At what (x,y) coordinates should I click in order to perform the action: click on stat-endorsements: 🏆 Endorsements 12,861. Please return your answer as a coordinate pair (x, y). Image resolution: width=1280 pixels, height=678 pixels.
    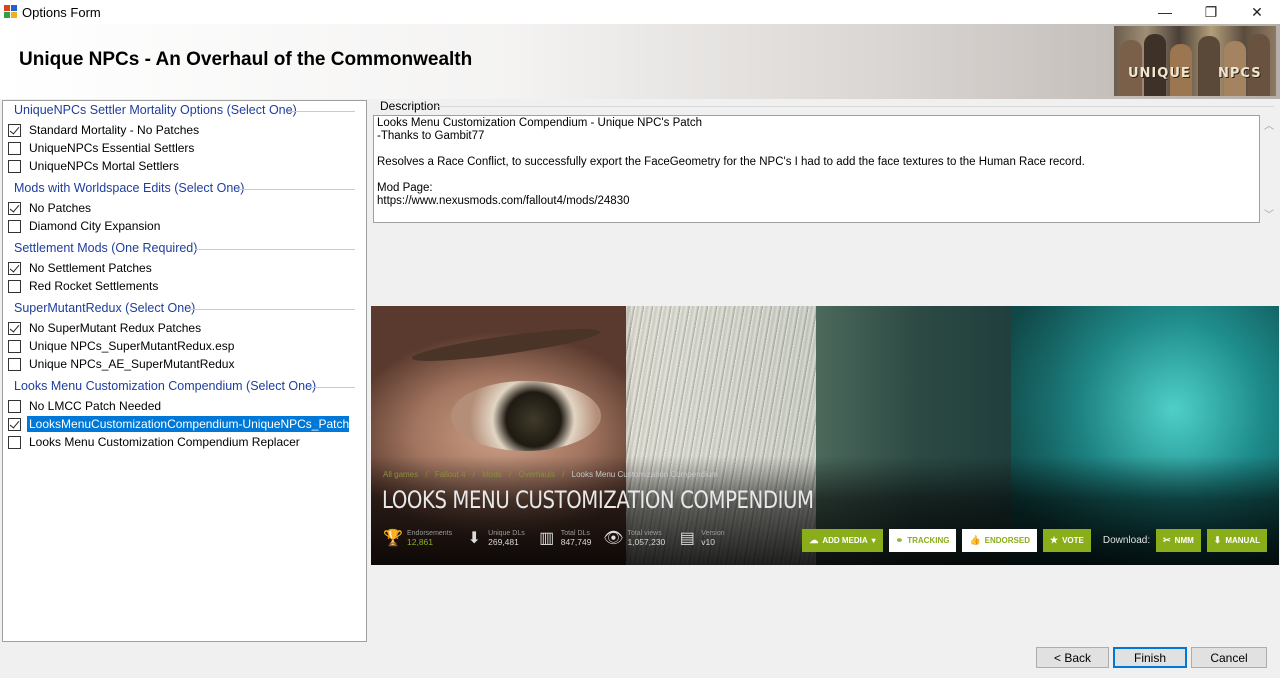
    Looking at the image, I should click on (417, 538).